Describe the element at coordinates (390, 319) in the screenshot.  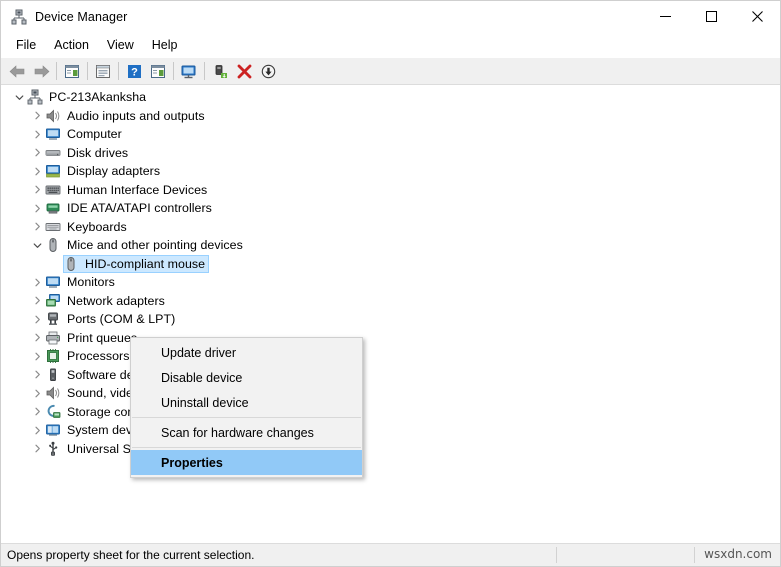
I see `tree-item-ports: Ports (COM & LPT)` at that location.